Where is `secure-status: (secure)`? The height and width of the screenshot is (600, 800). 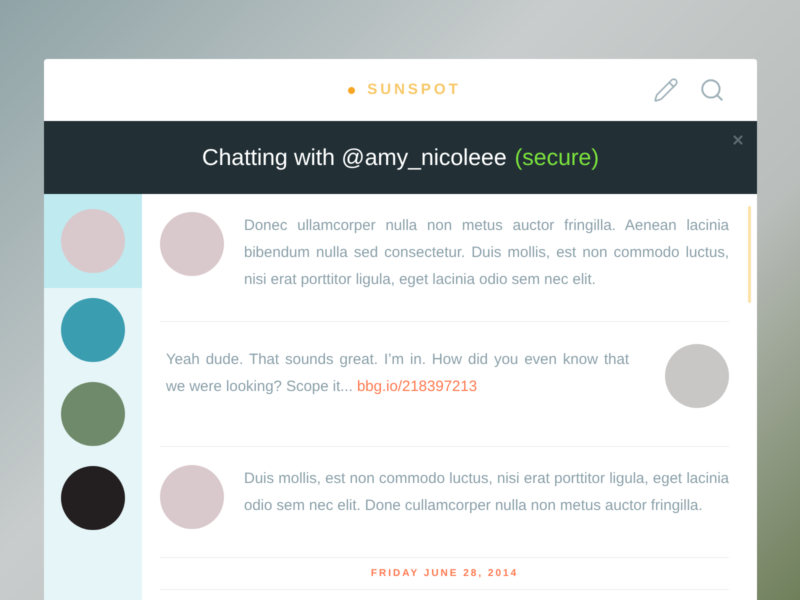 secure-status: (secure) is located at coordinates (556, 157).